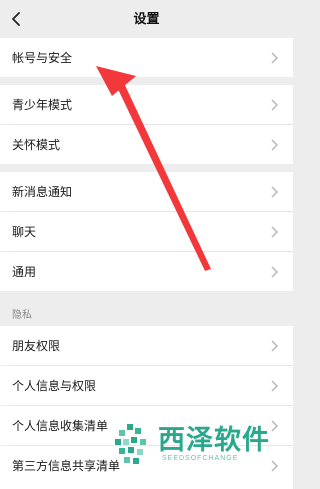 The height and width of the screenshot is (489, 320). Describe the element at coordinates (42, 105) in the screenshot. I see `settings-item-label: 青少年模式` at that location.